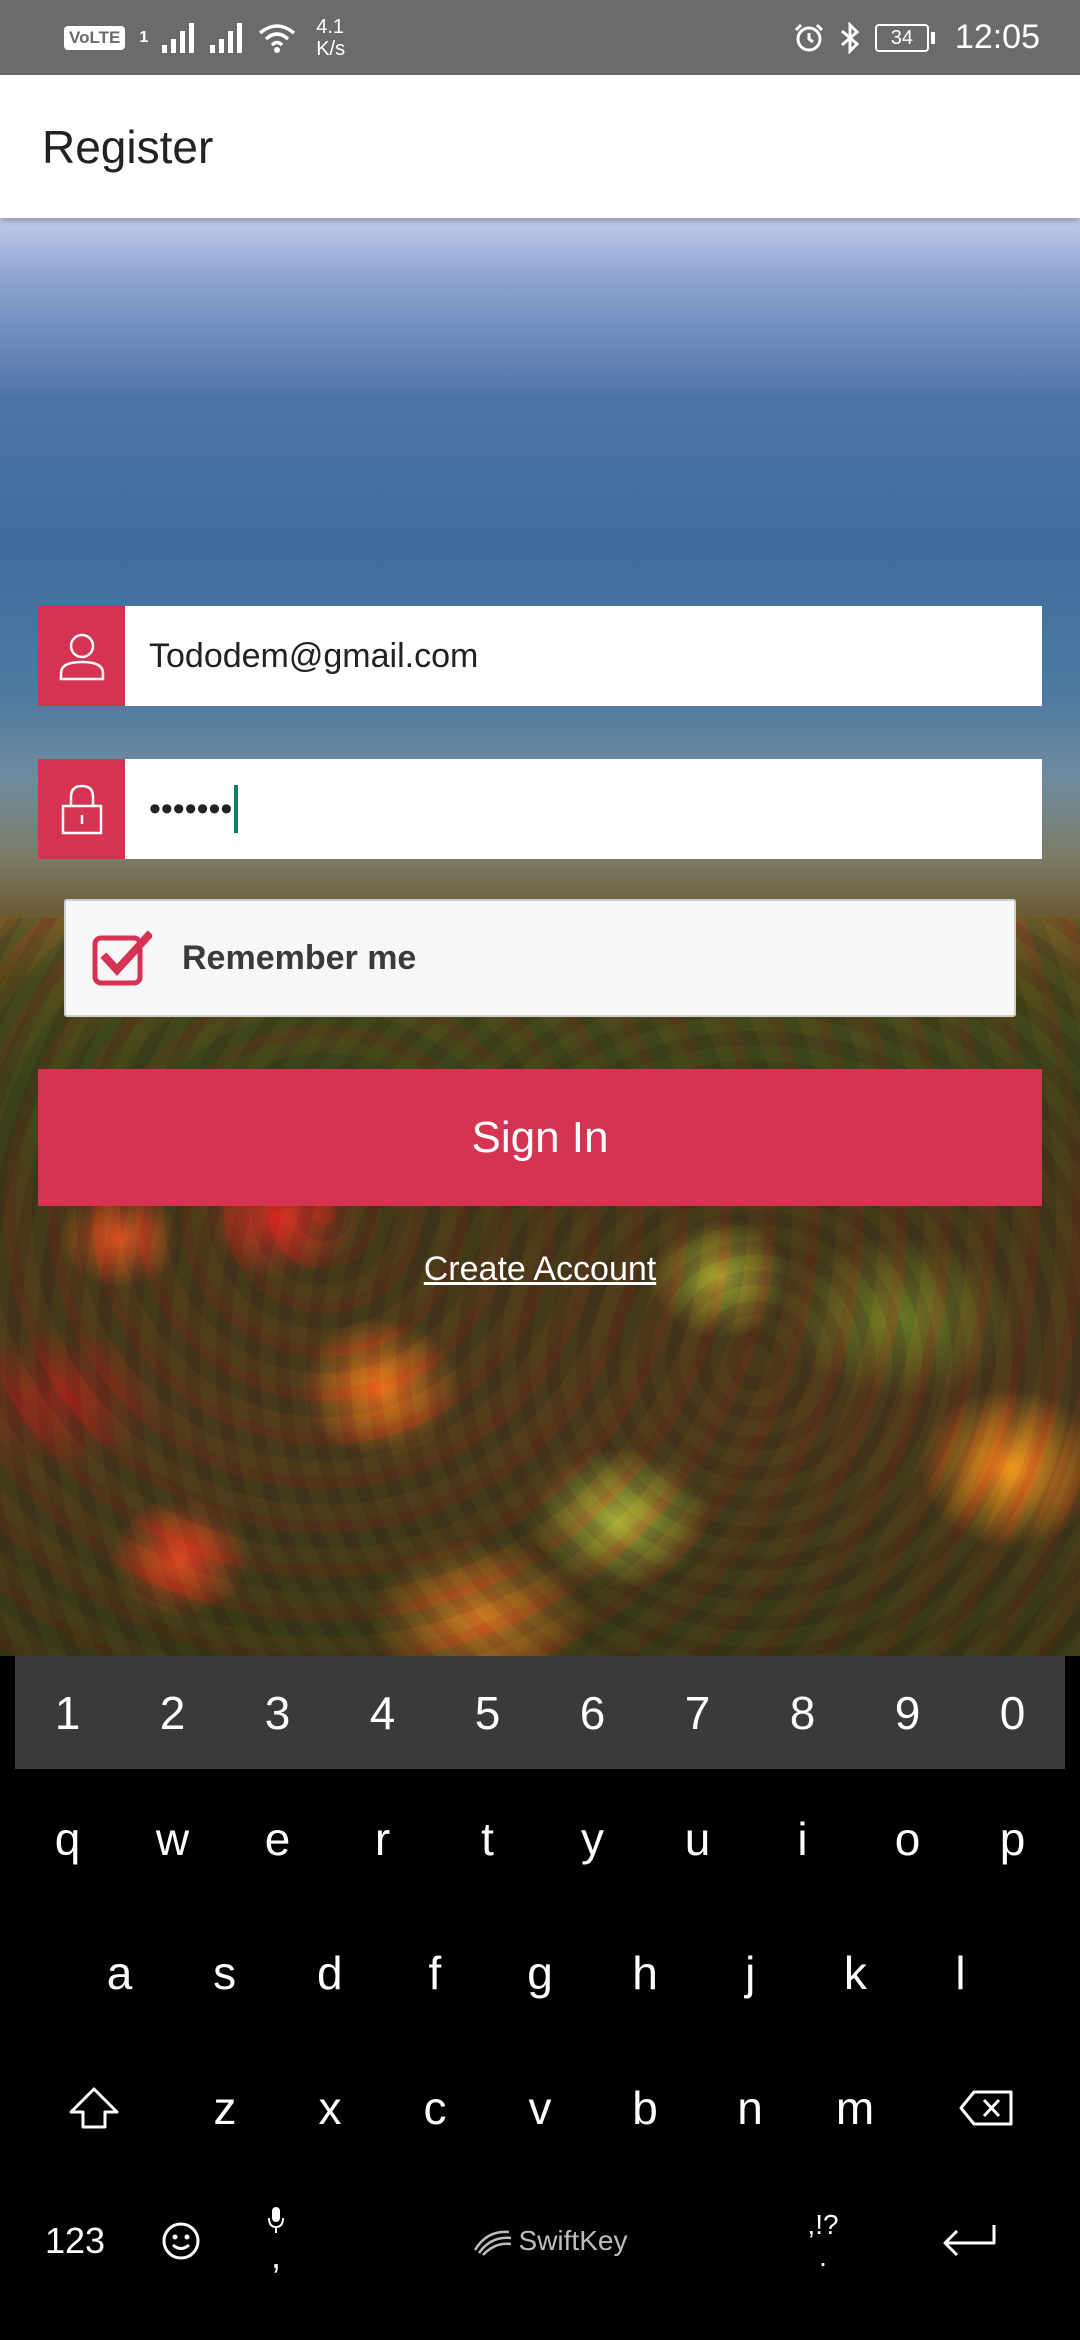 The height and width of the screenshot is (2340, 1080). Describe the element at coordinates (95, 37) in the screenshot. I see `volte-icon: VoLTE` at that location.